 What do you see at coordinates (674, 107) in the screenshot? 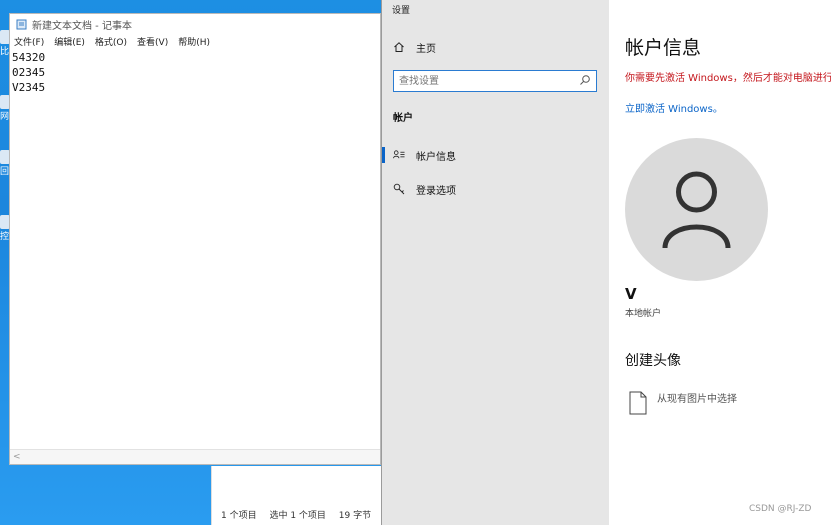
I see `activate-windows-link: 立即激活 Windows。` at bounding box center [674, 107].